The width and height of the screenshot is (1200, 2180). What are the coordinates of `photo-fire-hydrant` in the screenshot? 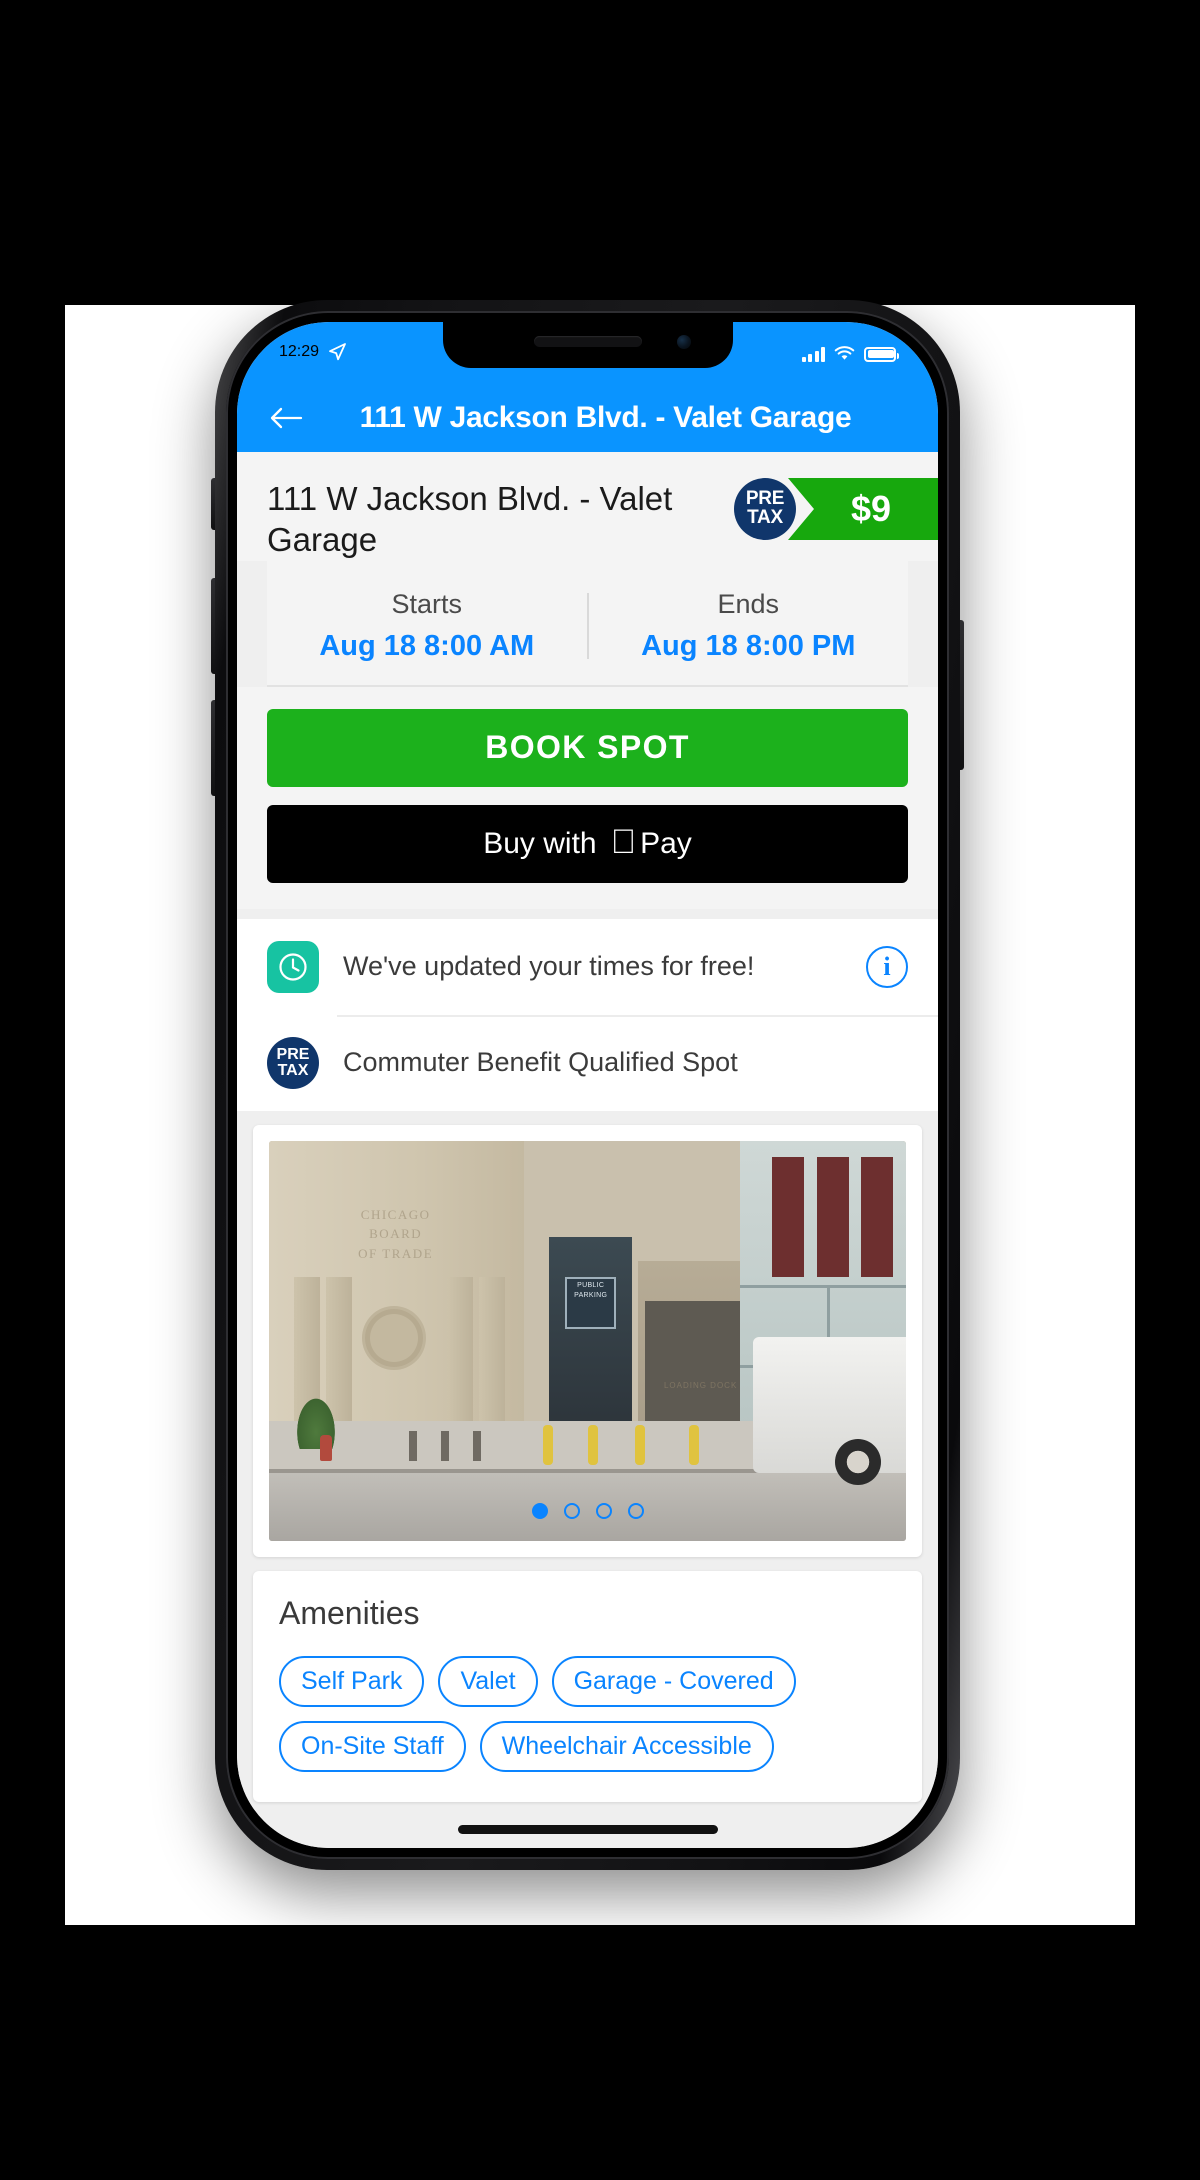 It's located at (325, 1447).